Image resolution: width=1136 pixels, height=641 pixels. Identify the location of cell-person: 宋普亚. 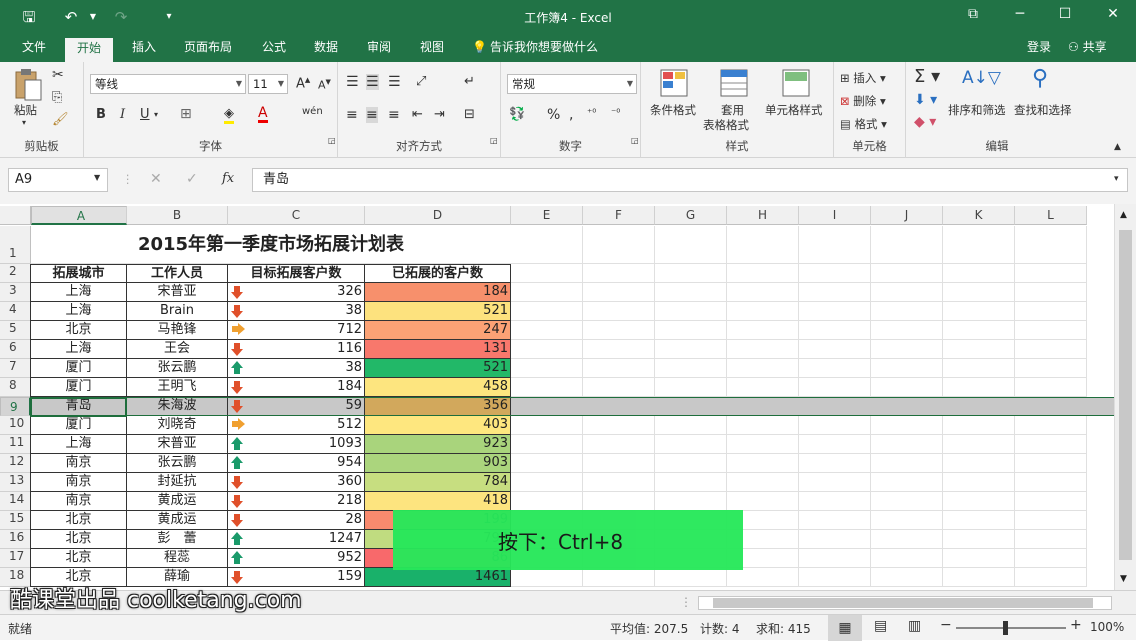
(177, 292).